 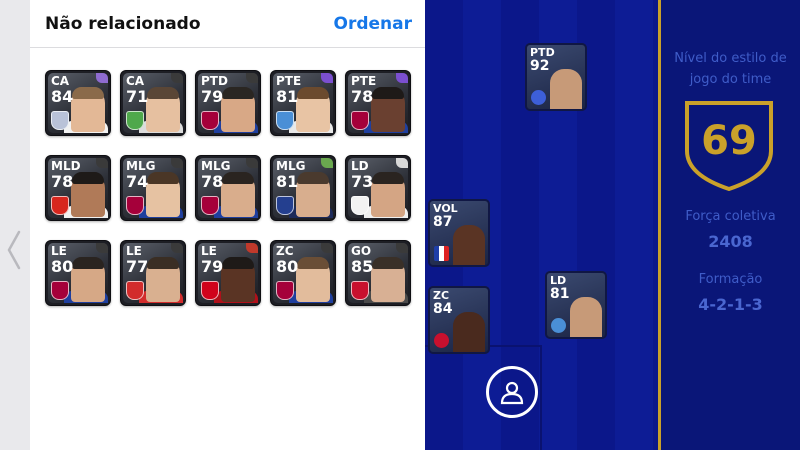 I want to click on player-rating: 80, so click(x=287, y=266).